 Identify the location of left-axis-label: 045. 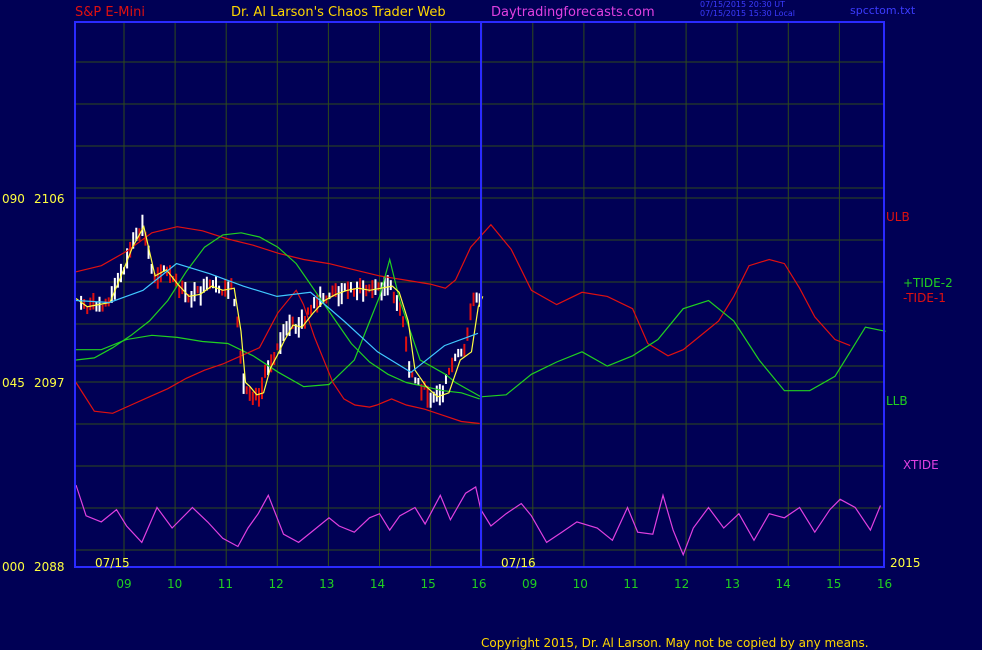
(13, 383).